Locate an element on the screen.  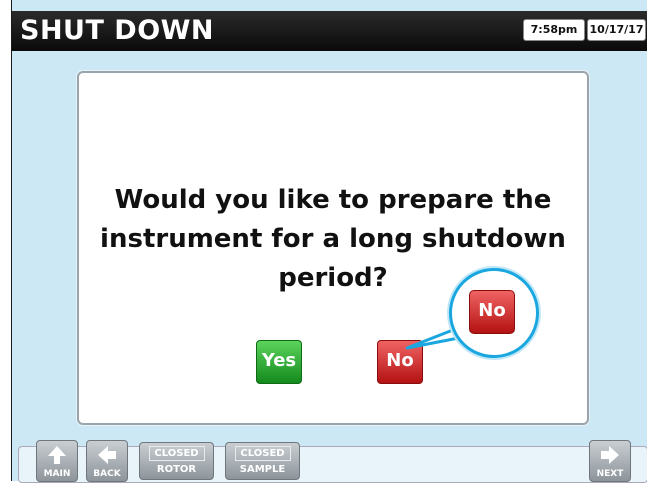
rotor-status: CLOSED ROTOR is located at coordinates (176, 461).